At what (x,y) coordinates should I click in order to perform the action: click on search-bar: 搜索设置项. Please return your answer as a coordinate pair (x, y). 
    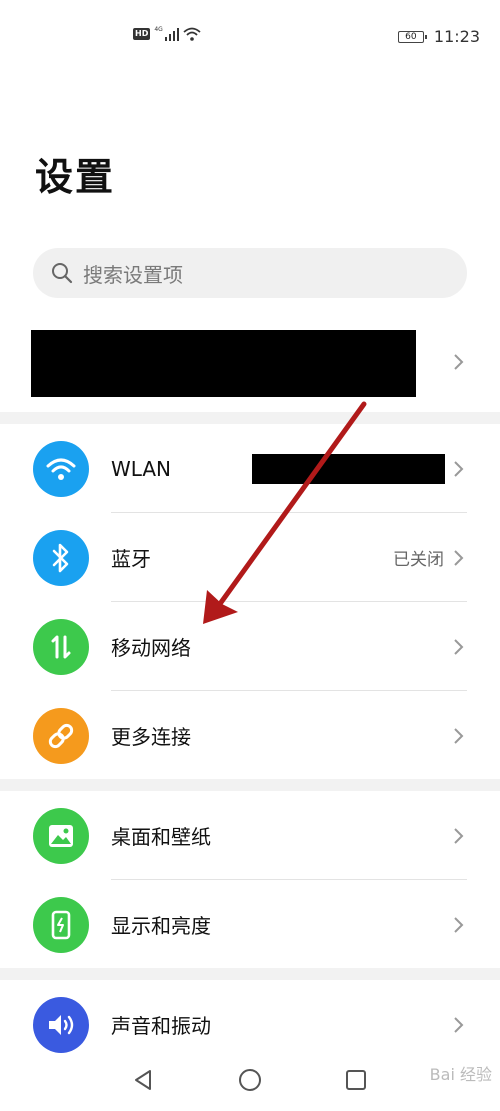
    Looking at the image, I should click on (250, 273).